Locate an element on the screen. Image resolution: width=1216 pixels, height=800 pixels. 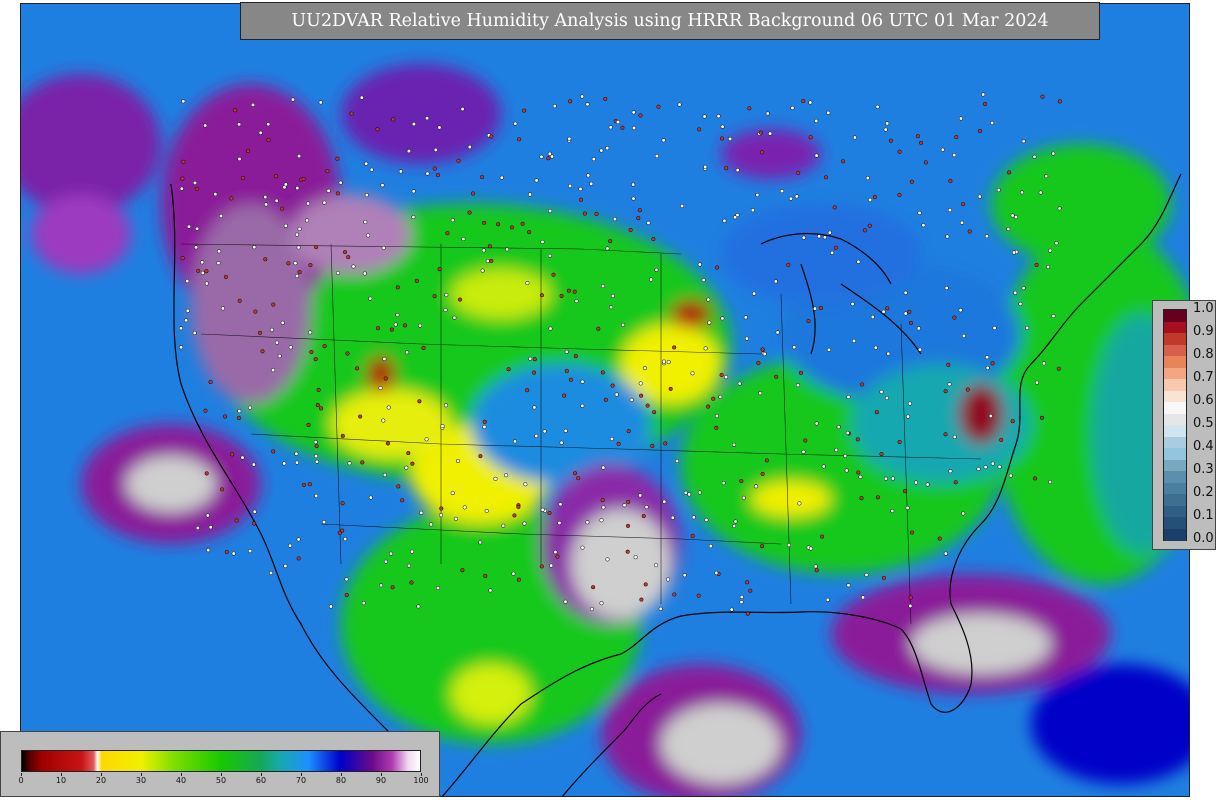
bottom-colorbar-tick-label: 50 is located at coordinates (221, 780).